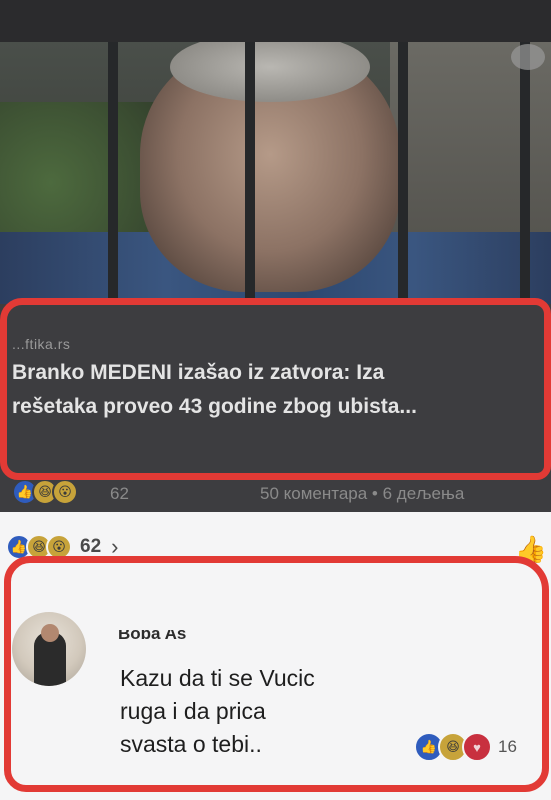 Image resolution: width=551 pixels, height=800 pixels. What do you see at coordinates (152, 636) in the screenshot?
I see `comment-author: Boba As` at bounding box center [152, 636].